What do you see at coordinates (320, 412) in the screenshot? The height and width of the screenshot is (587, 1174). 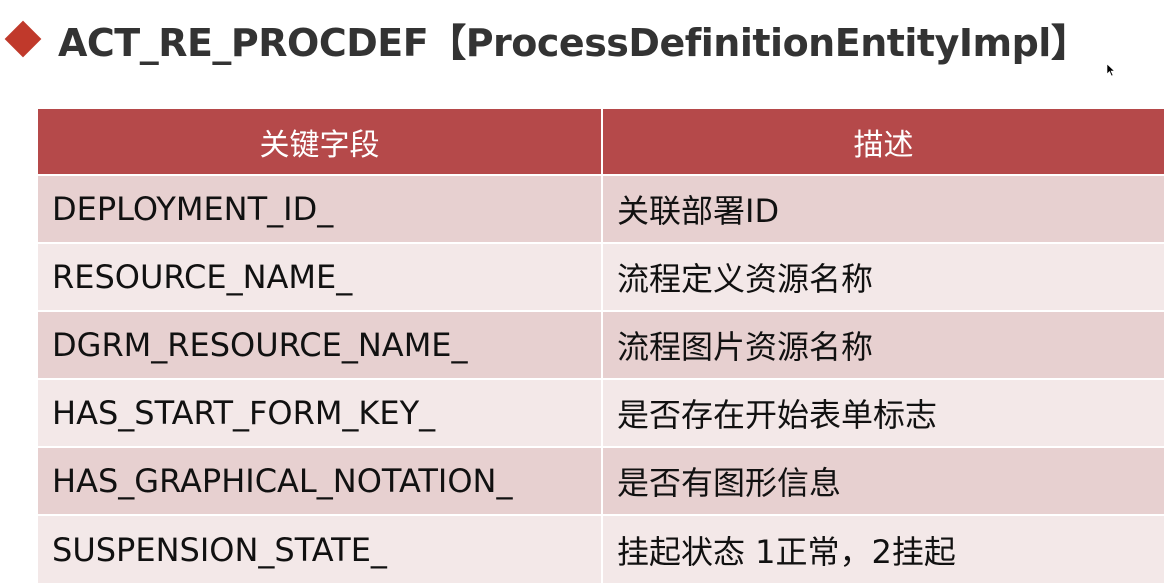 I see `field-cell: HAS_START_FORM_KEY_` at bounding box center [320, 412].